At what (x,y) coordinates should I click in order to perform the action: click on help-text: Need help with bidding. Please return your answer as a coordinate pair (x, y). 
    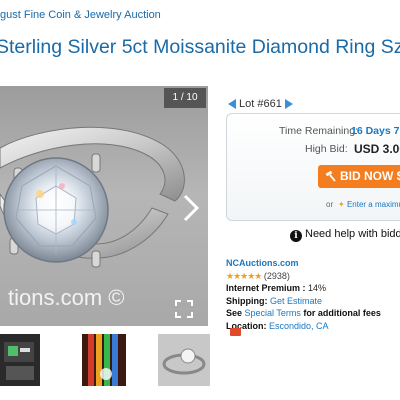
    Looking at the image, I should click on (352, 234).